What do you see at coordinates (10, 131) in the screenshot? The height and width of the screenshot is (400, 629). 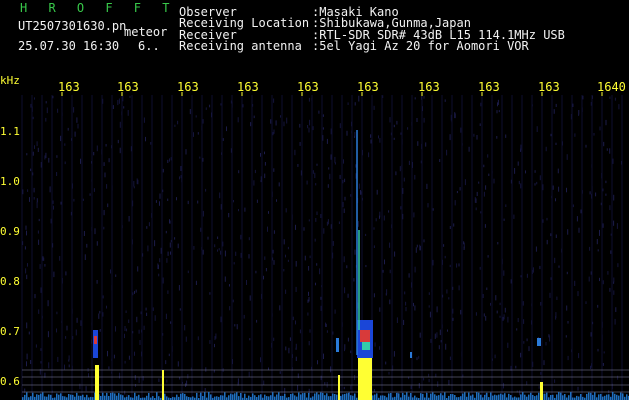 I see `y-tick: 1.1` at bounding box center [10, 131].